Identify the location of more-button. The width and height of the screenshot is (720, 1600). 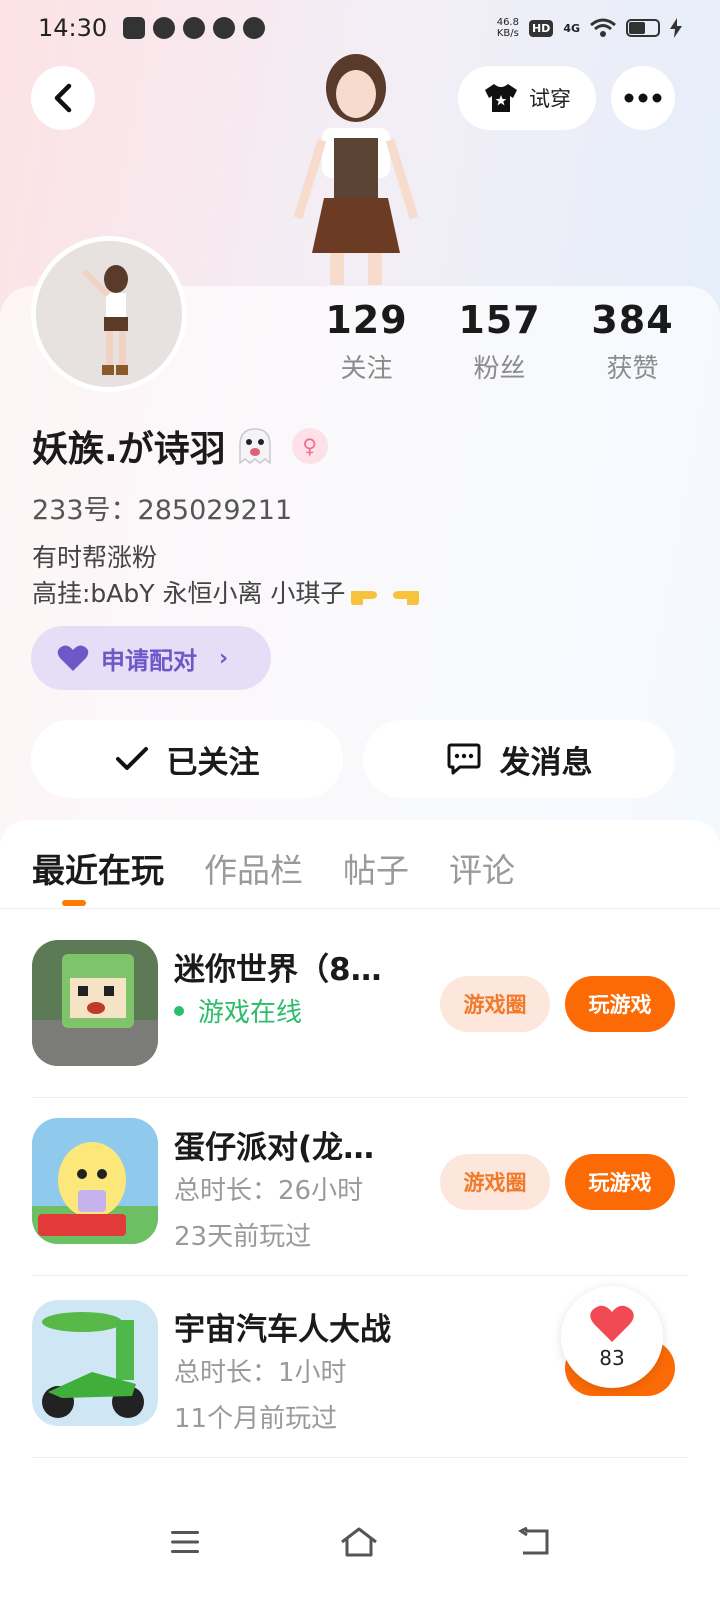
(643, 98).